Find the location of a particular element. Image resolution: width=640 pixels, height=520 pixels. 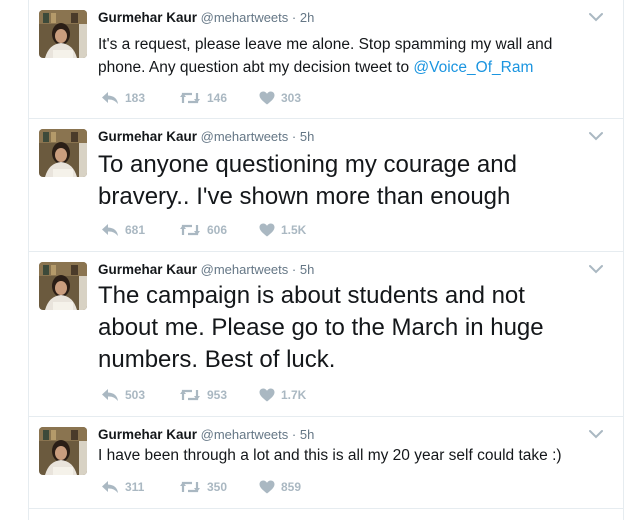

reply-button: 681 is located at coordinates (123, 230).